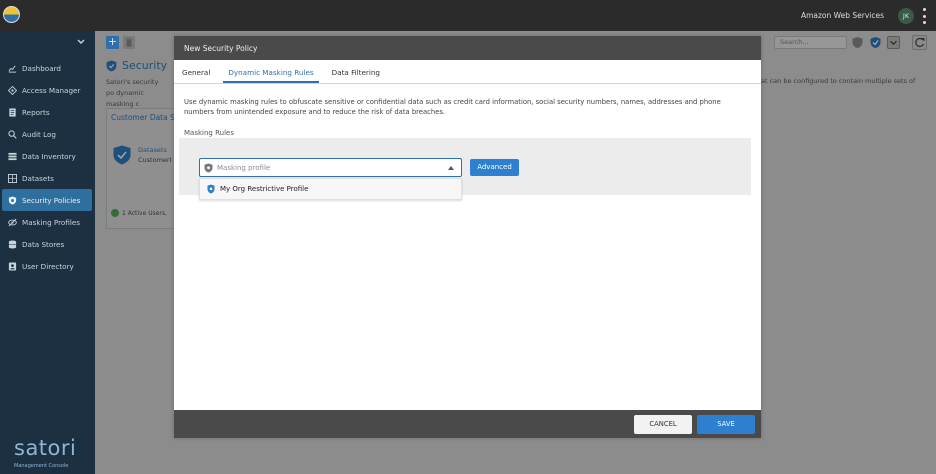 This screenshot has width=936, height=474. I want to click on page-title-text: Security, so click(145, 65).